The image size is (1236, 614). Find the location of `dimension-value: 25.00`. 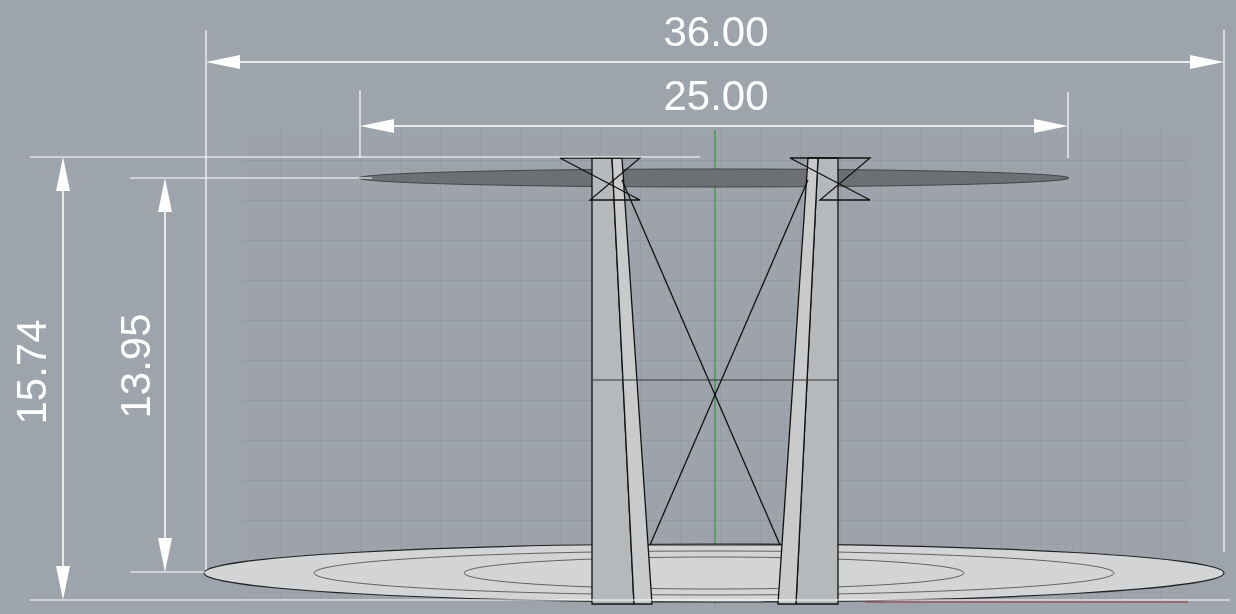

dimension-value: 25.00 is located at coordinates (716, 95).